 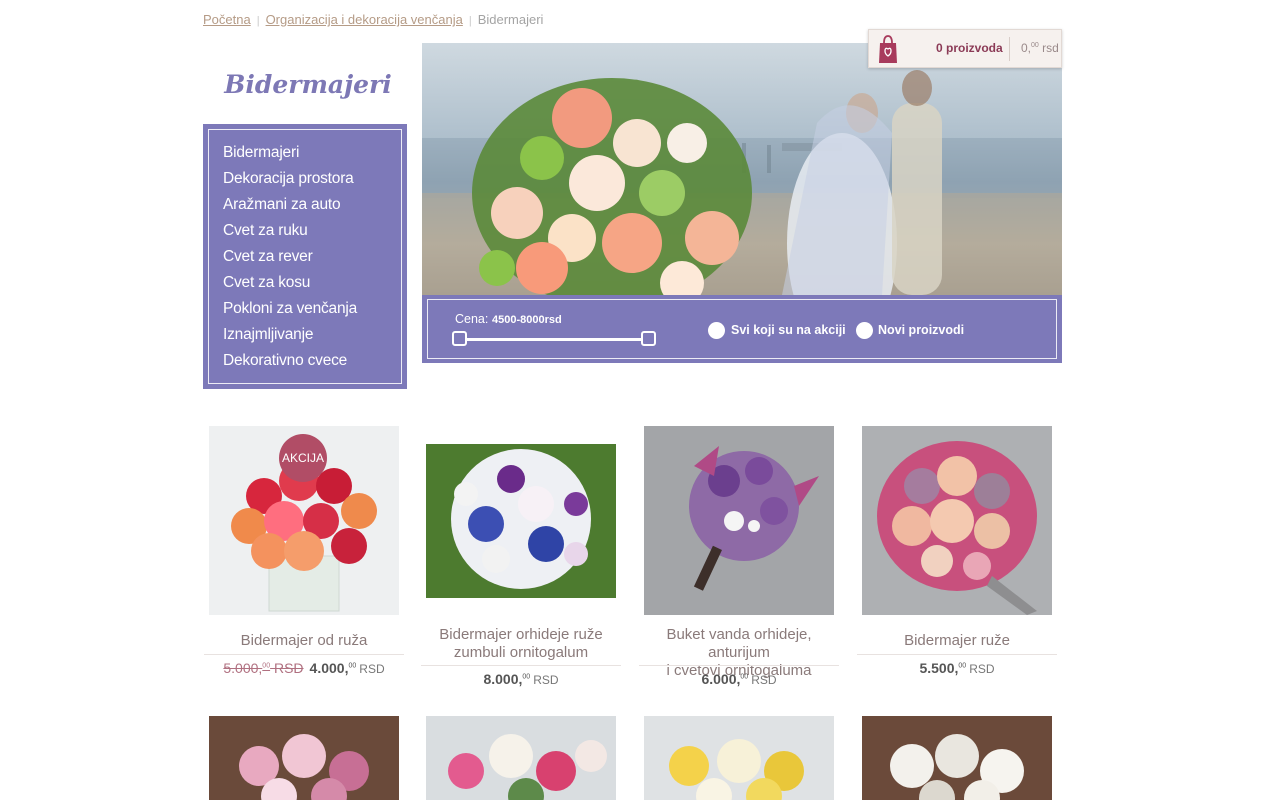 What do you see at coordinates (864, 330) in the screenshot?
I see `new-products-radio` at bounding box center [864, 330].